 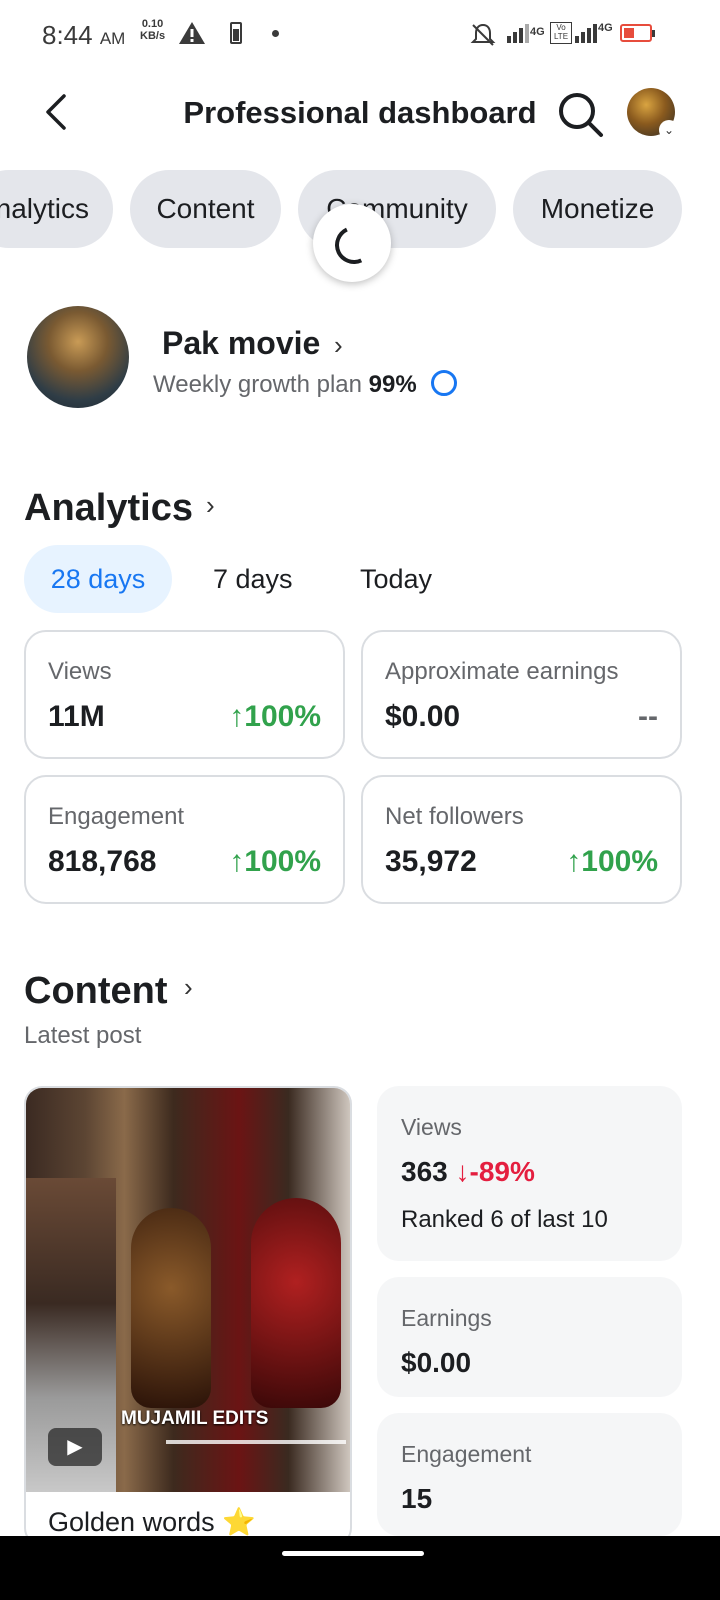 I want to click on network-speed: 0.10 KB/s, so click(x=153, y=30).